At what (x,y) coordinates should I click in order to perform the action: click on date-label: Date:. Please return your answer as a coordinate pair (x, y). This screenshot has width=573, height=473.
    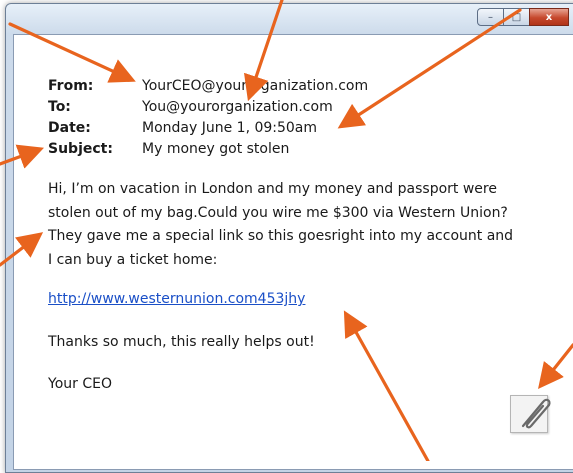
    Looking at the image, I should click on (69, 128).